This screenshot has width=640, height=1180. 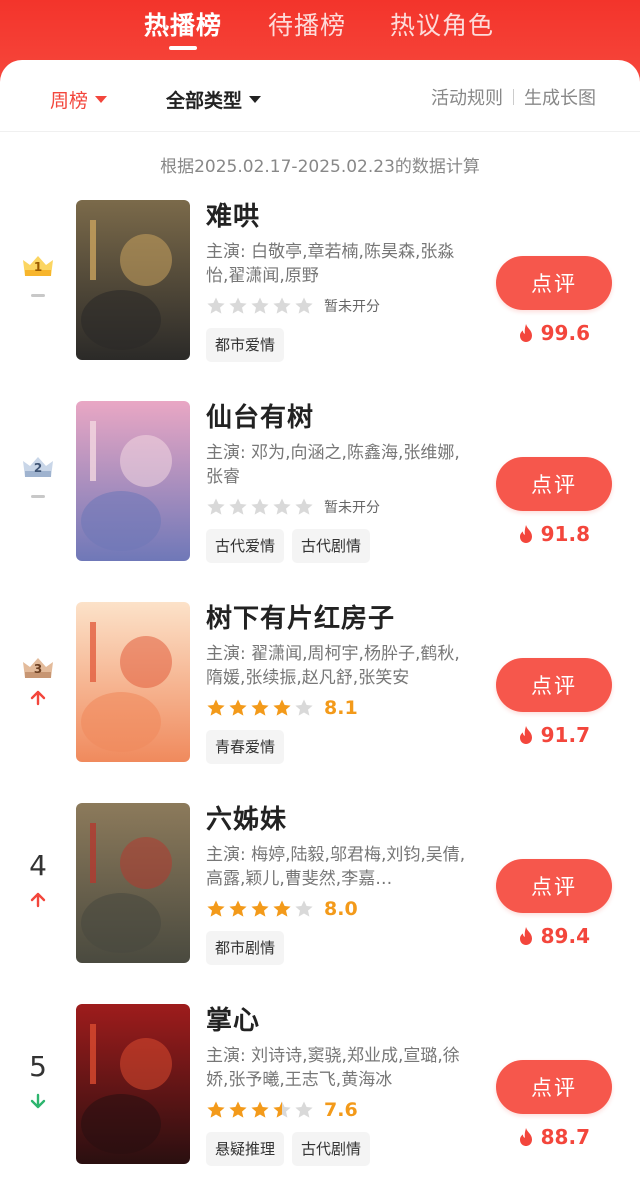 I want to click on heat-score: 91.8, so click(x=553, y=534).